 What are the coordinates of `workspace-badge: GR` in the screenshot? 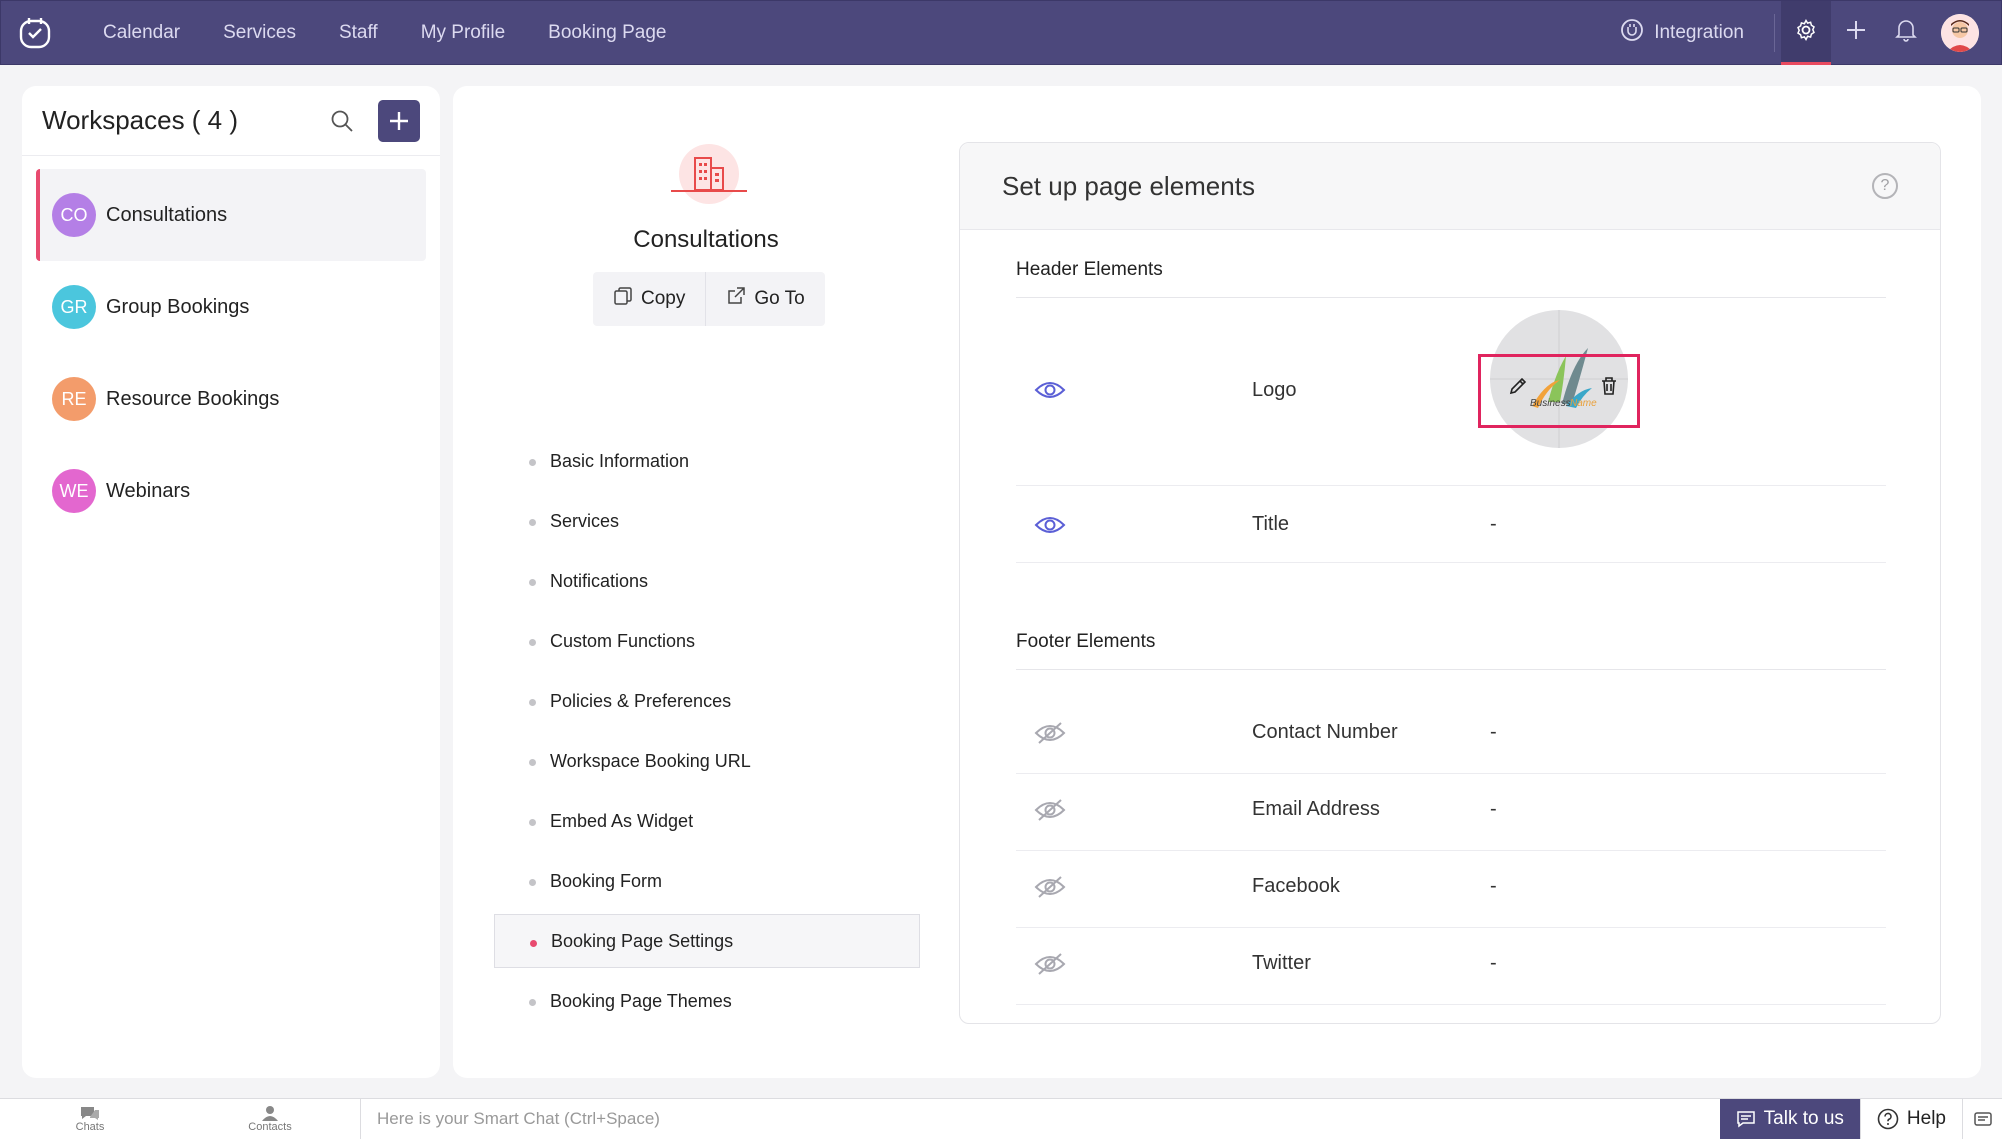 It's located at (74, 307).